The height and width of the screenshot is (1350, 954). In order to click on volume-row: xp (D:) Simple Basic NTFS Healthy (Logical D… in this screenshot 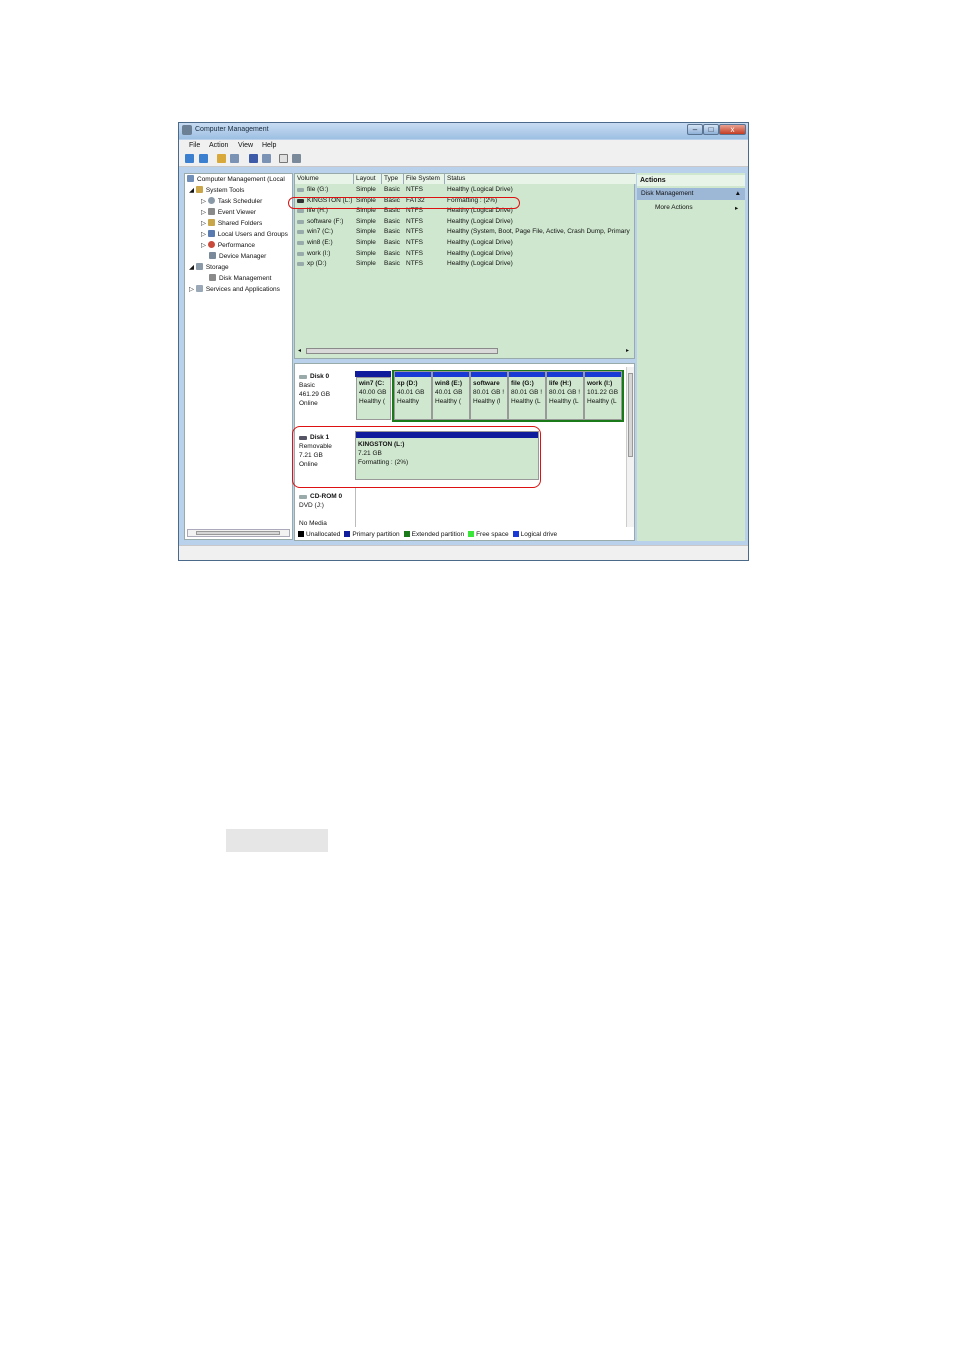, I will do `click(465, 264)`.